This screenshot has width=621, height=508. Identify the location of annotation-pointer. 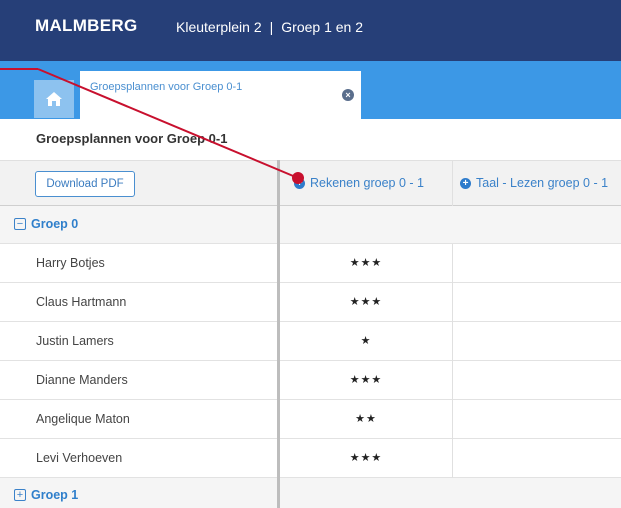
(152, 126).